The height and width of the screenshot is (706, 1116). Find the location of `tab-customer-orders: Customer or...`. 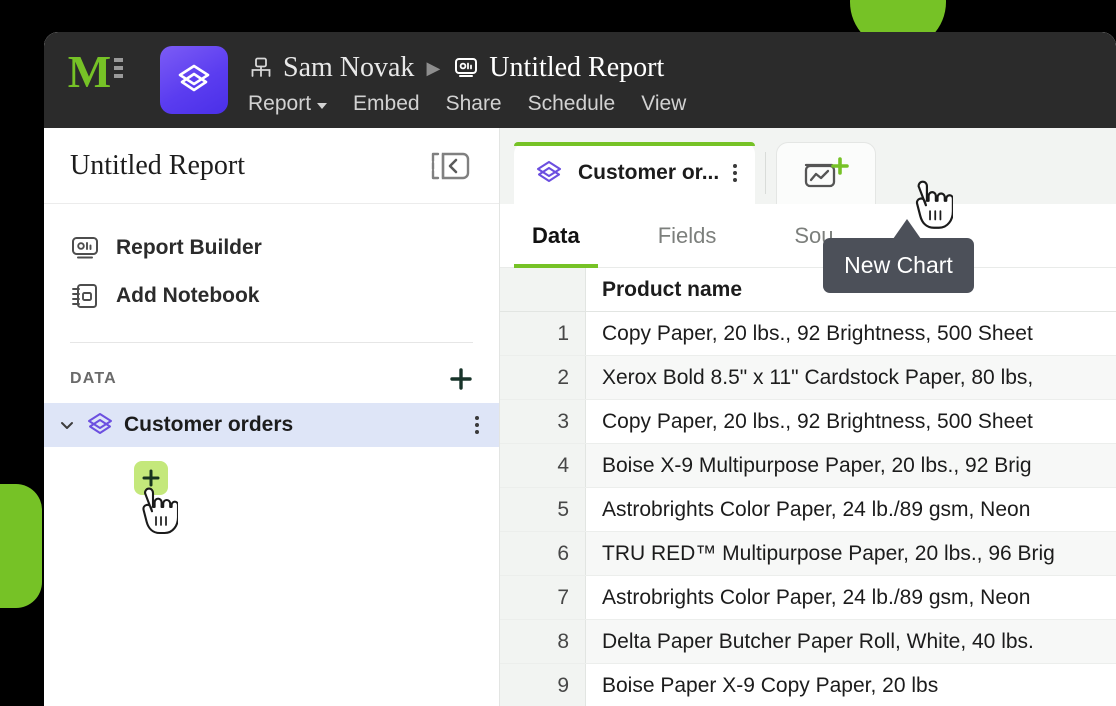

tab-customer-orders: Customer or... is located at coordinates (635, 173).